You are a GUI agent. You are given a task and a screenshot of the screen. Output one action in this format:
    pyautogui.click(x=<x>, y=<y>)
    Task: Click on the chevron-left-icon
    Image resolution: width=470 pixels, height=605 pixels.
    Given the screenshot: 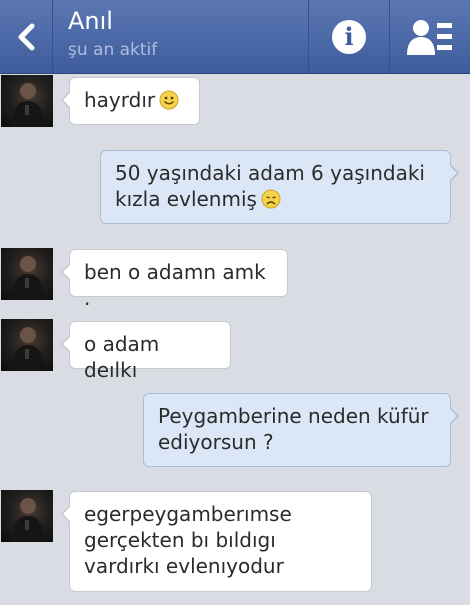 What is the action you would take?
    pyautogui.click(x=26, y=36)
    